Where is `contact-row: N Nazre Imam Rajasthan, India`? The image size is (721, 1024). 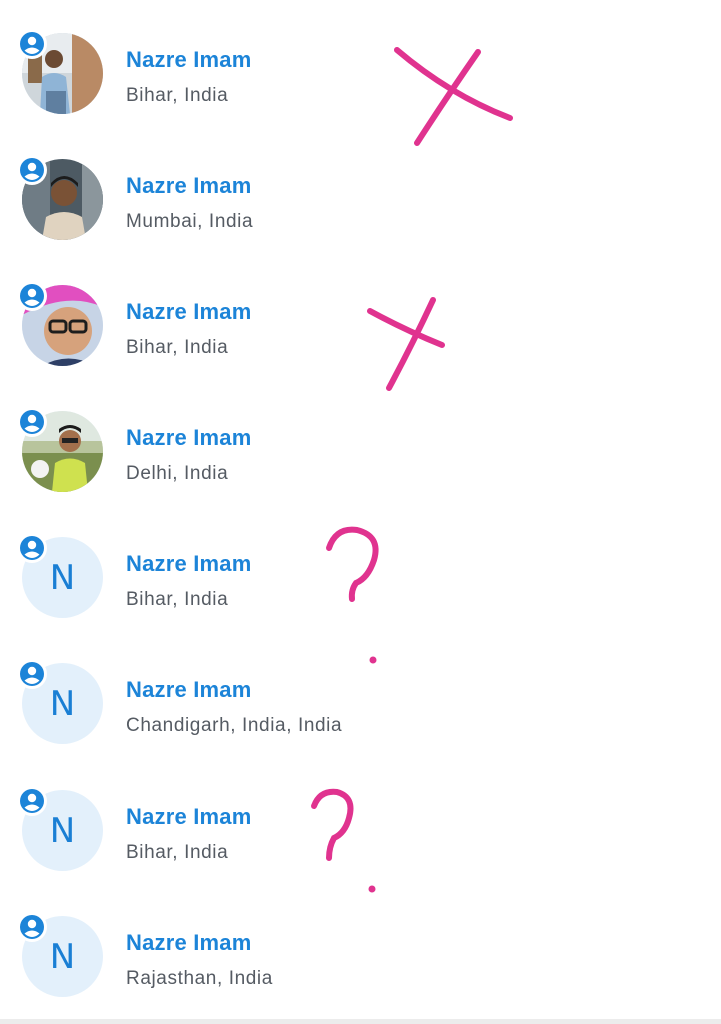
contact-row: N Nazre Imam Rajasthan, India is located at coordinates (360, 946).